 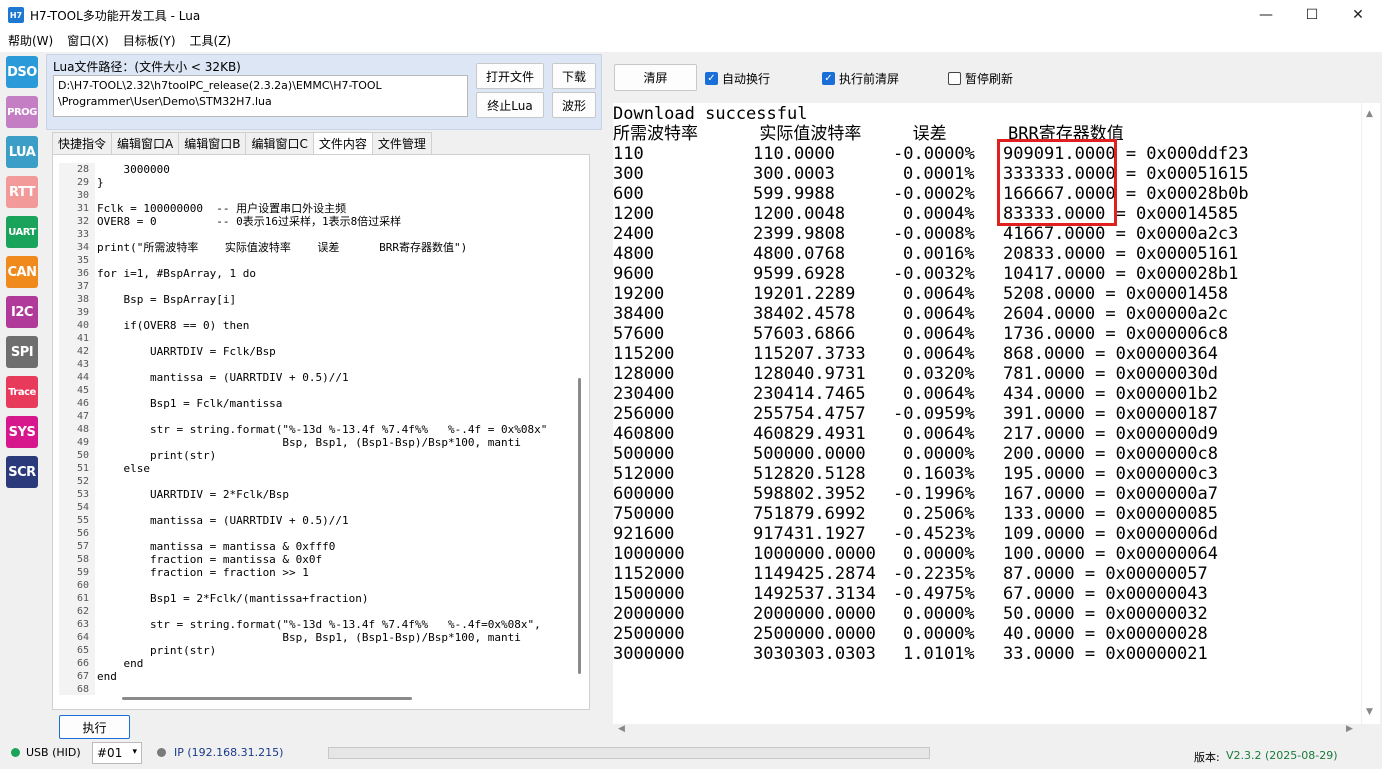 I want to click on output-cell: 600000, so click(x=644, y=494).